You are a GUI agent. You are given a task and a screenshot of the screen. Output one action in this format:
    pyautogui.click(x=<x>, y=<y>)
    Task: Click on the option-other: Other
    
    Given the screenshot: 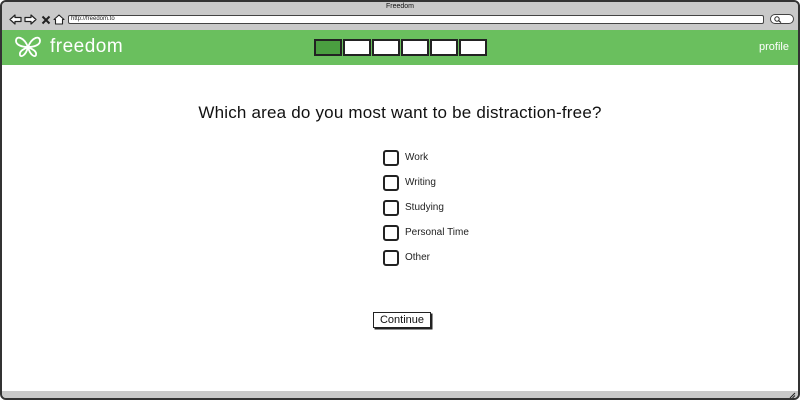 What is the action you would take?
    pyautogui.click(x=426, y=257)
    